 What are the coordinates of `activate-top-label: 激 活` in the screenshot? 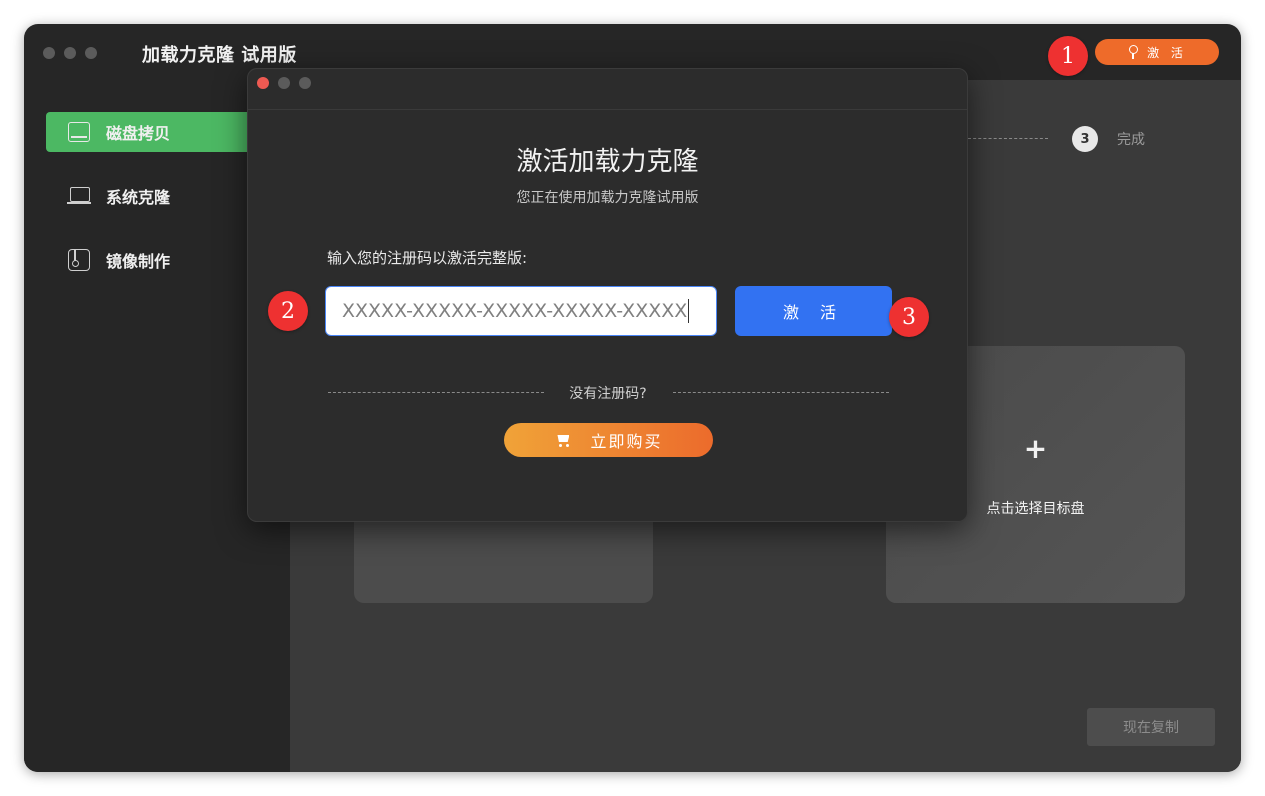 It's located at (1167, 52).